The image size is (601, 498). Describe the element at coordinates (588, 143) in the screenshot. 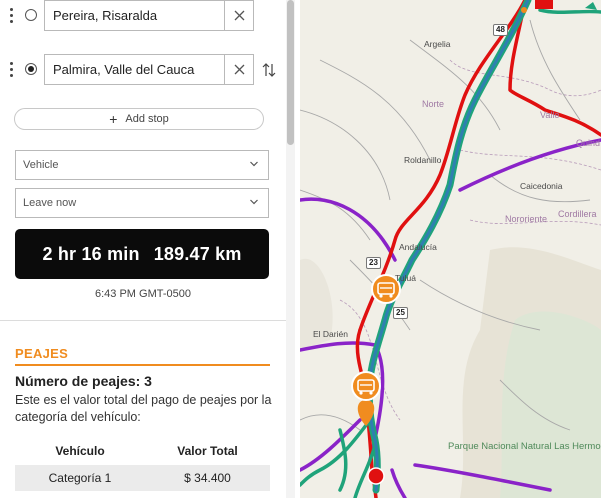

I see `map-label-quind: Quind` at that location.